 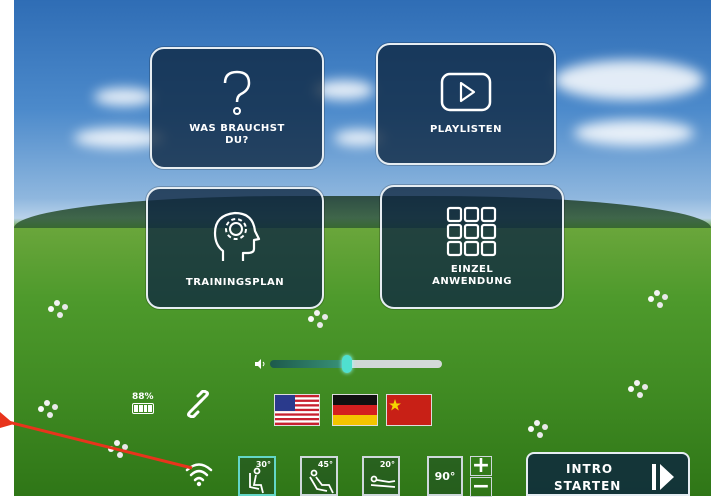 I want to click on angle-increase-button: +, so click(x=481, y=466).